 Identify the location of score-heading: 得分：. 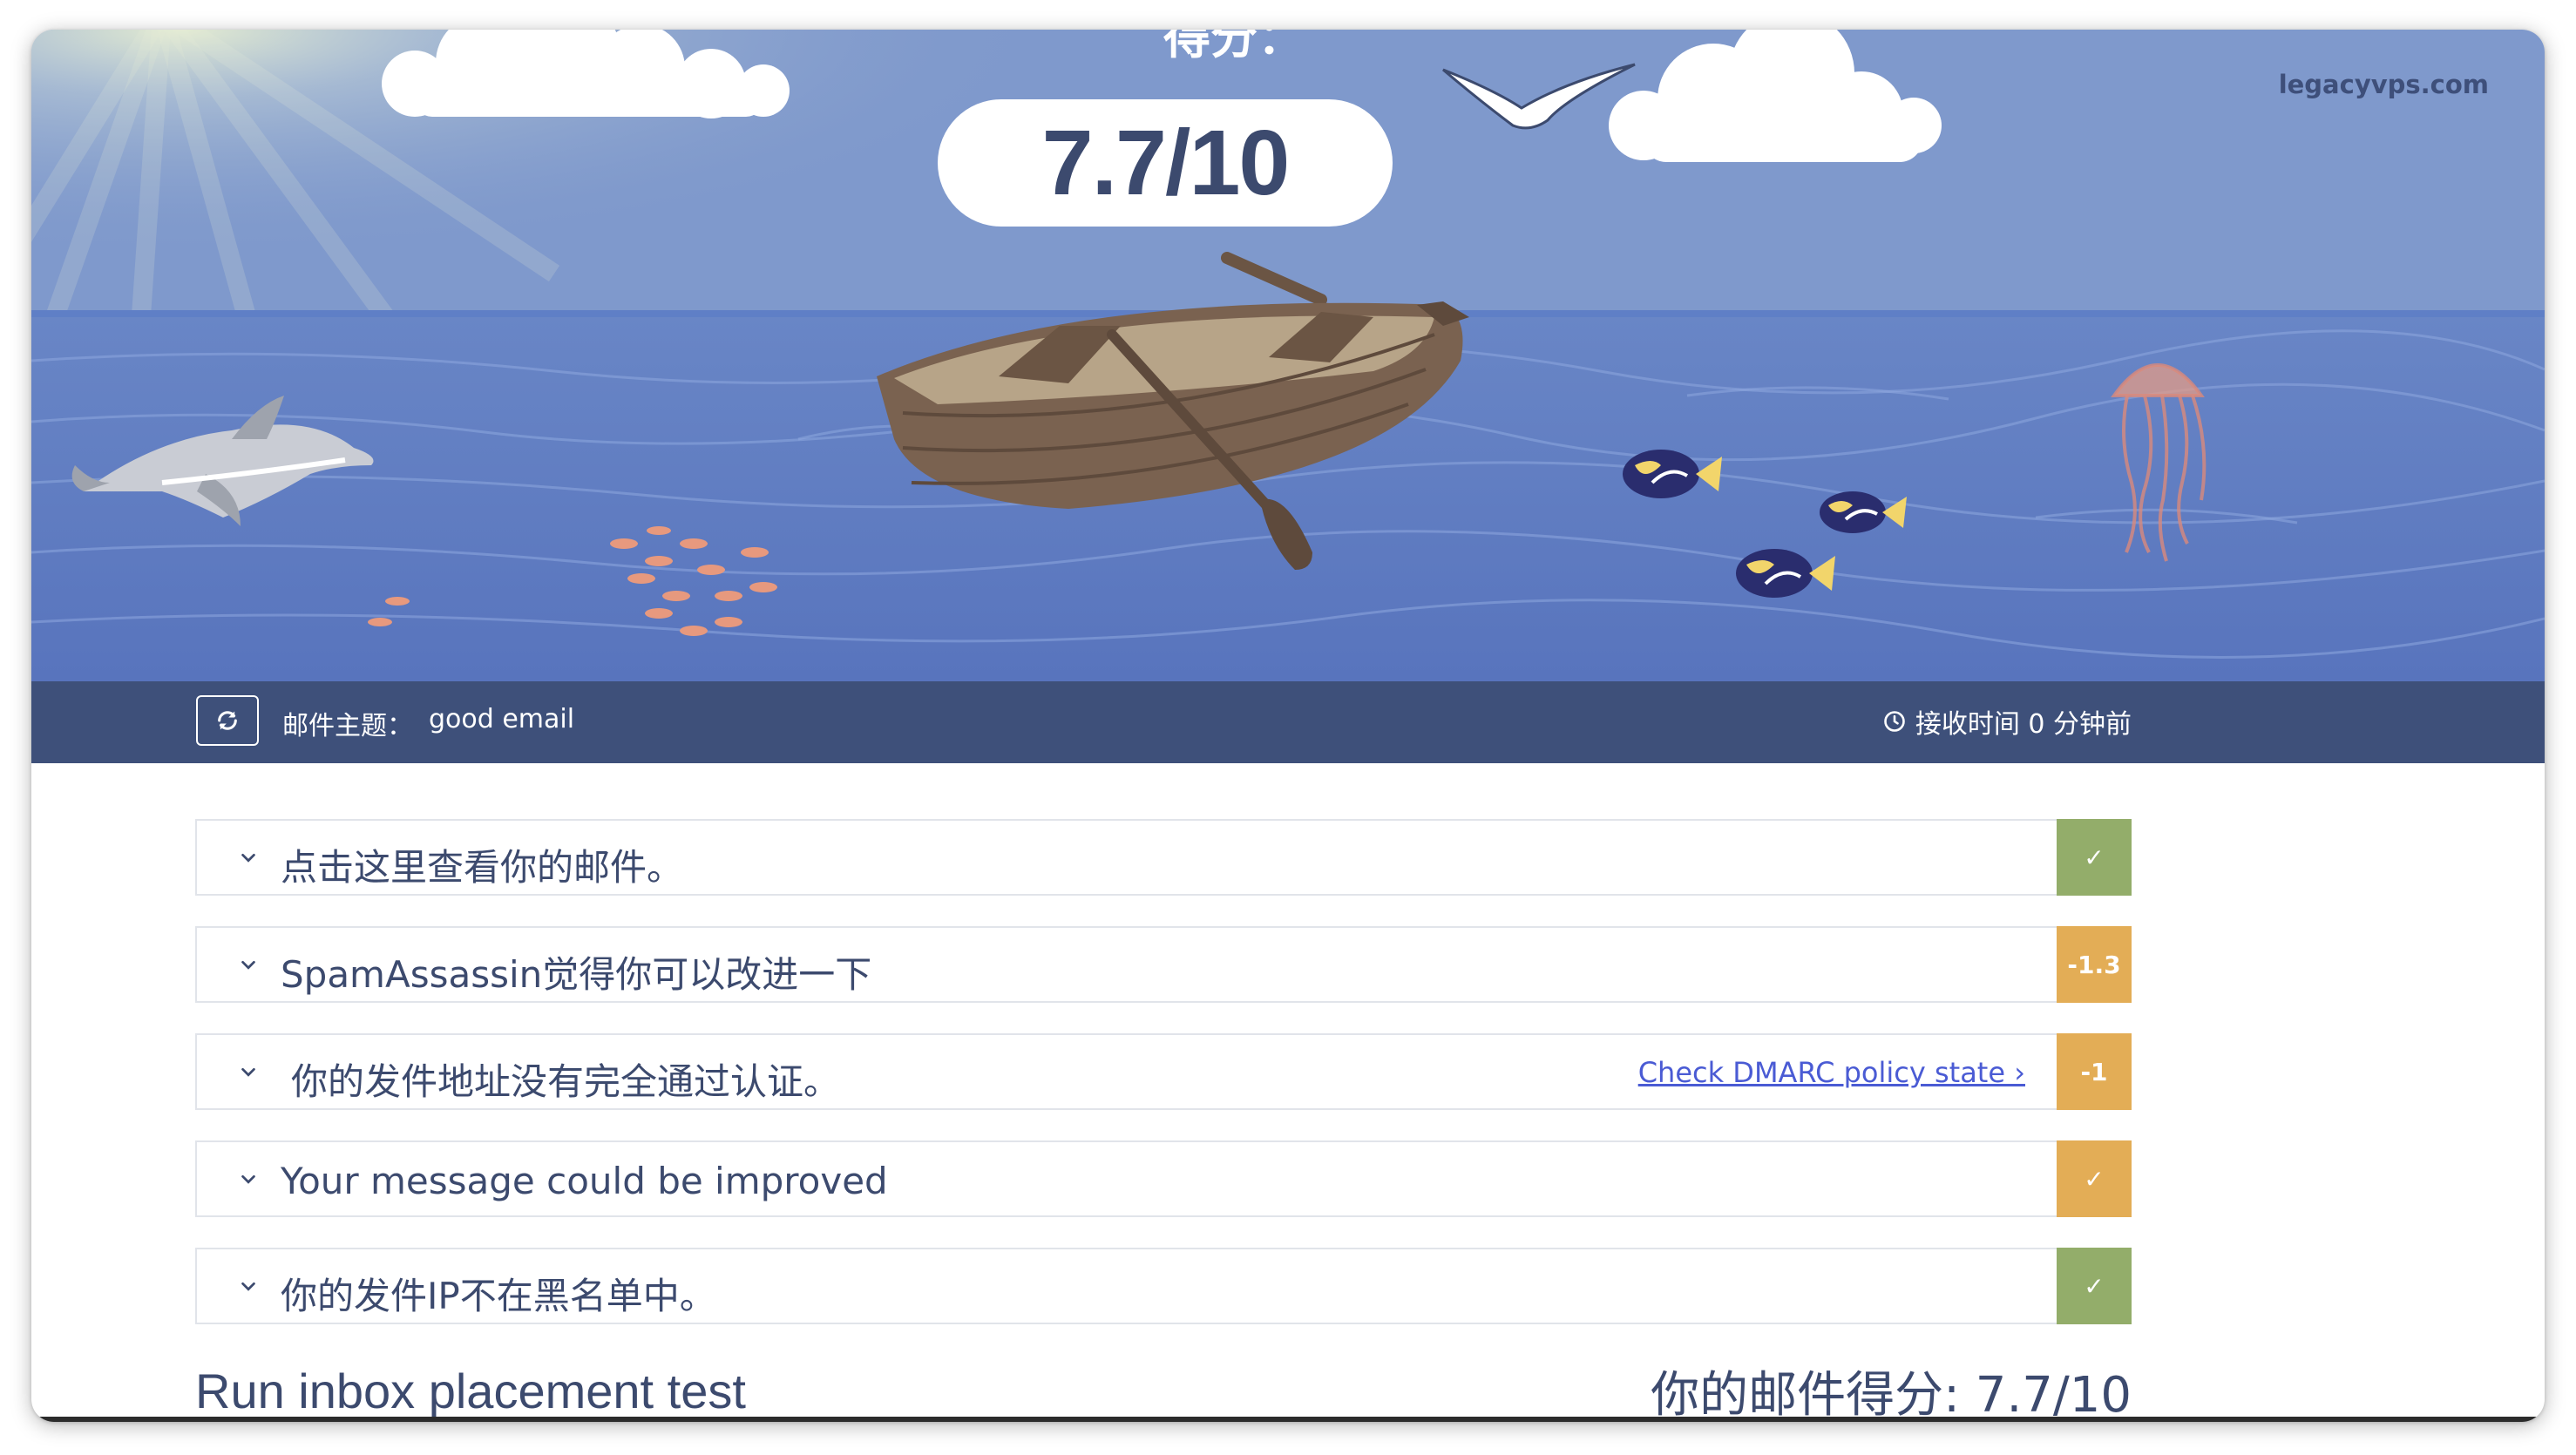
(1234, 47).